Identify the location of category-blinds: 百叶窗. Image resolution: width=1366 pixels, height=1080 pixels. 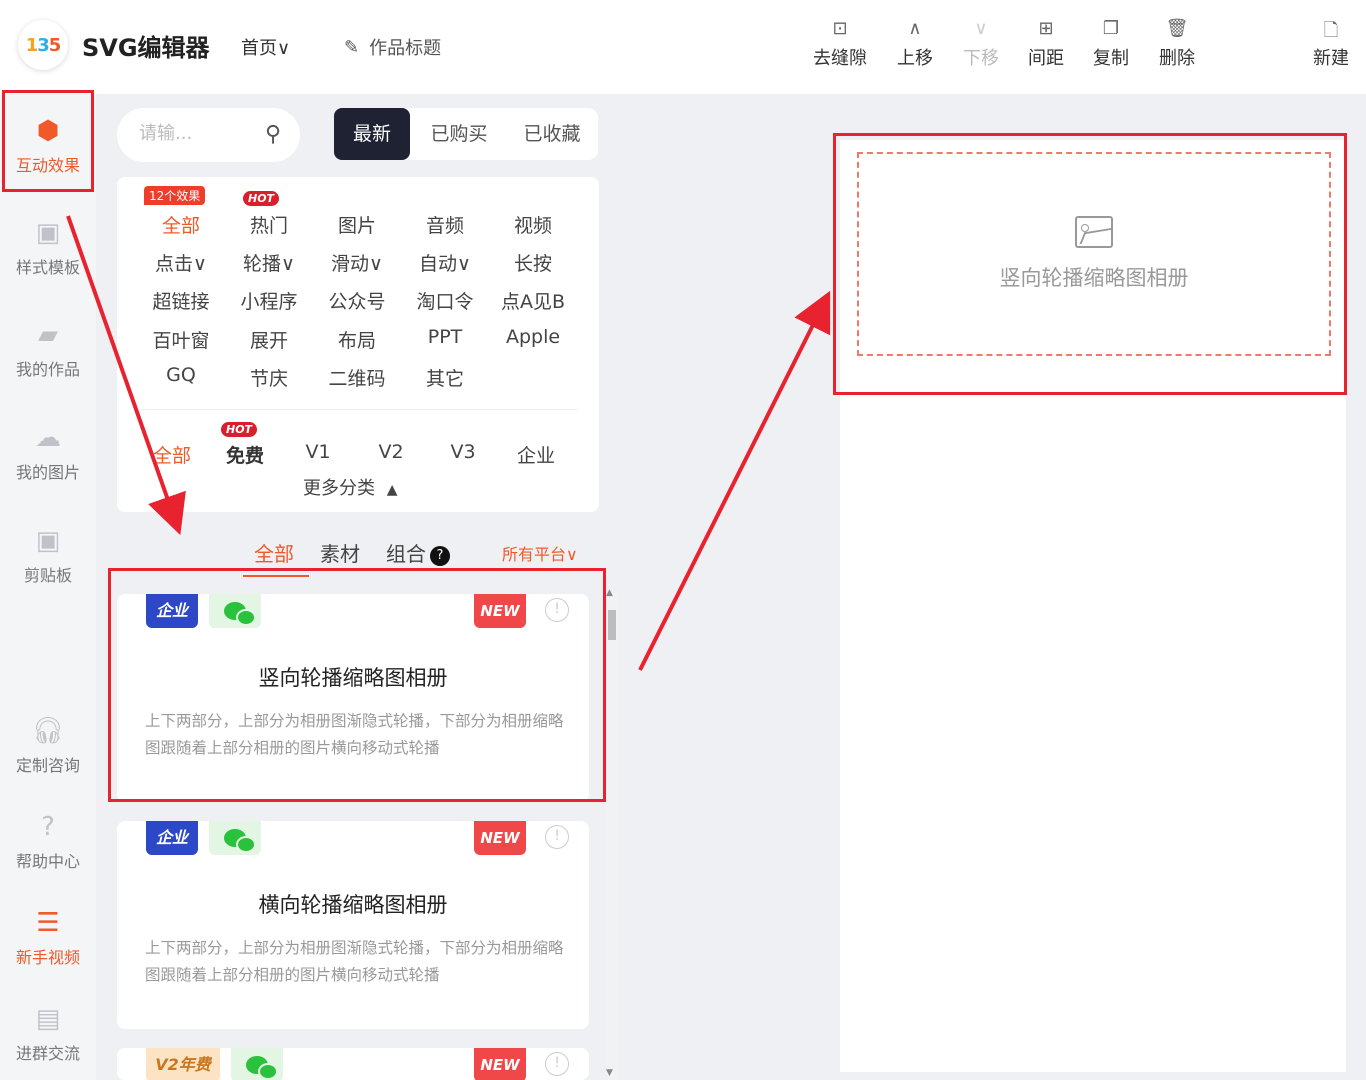
(181, 339).